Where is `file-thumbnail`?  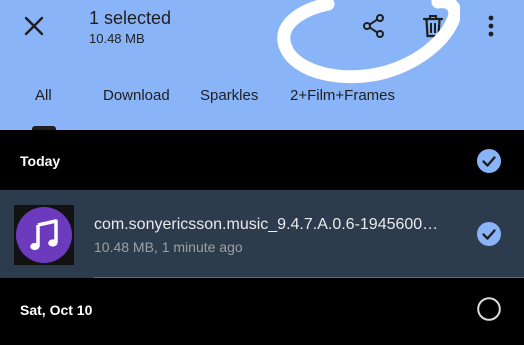 file-thumbnail is located at coordinates (44, 235).